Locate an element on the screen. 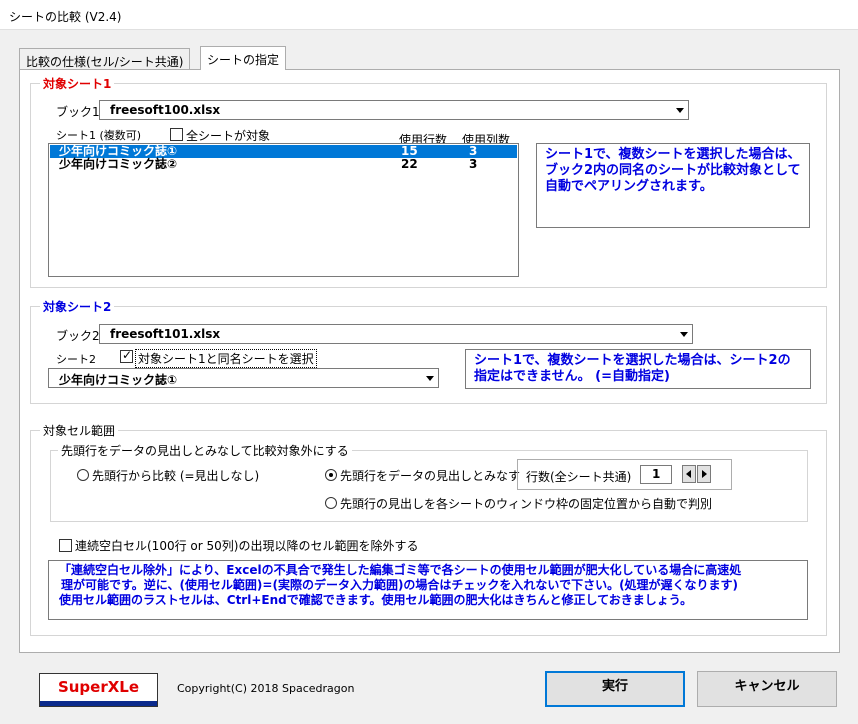 This screenshot has height=724, width=858. book1-value: freesoft100.xlsx is located at coordinates (165, 110).